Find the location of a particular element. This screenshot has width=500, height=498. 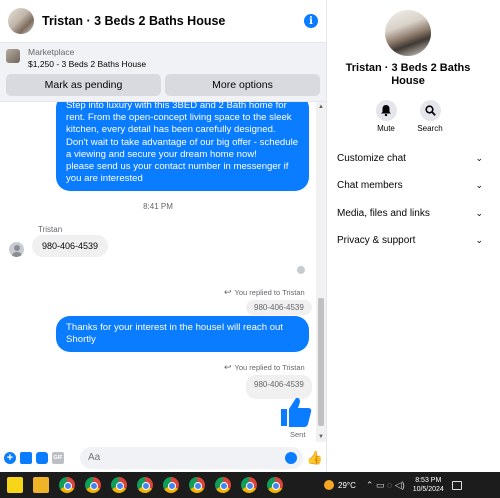

clock-date: 10/5/2024 is located at coordinates (428, 489).